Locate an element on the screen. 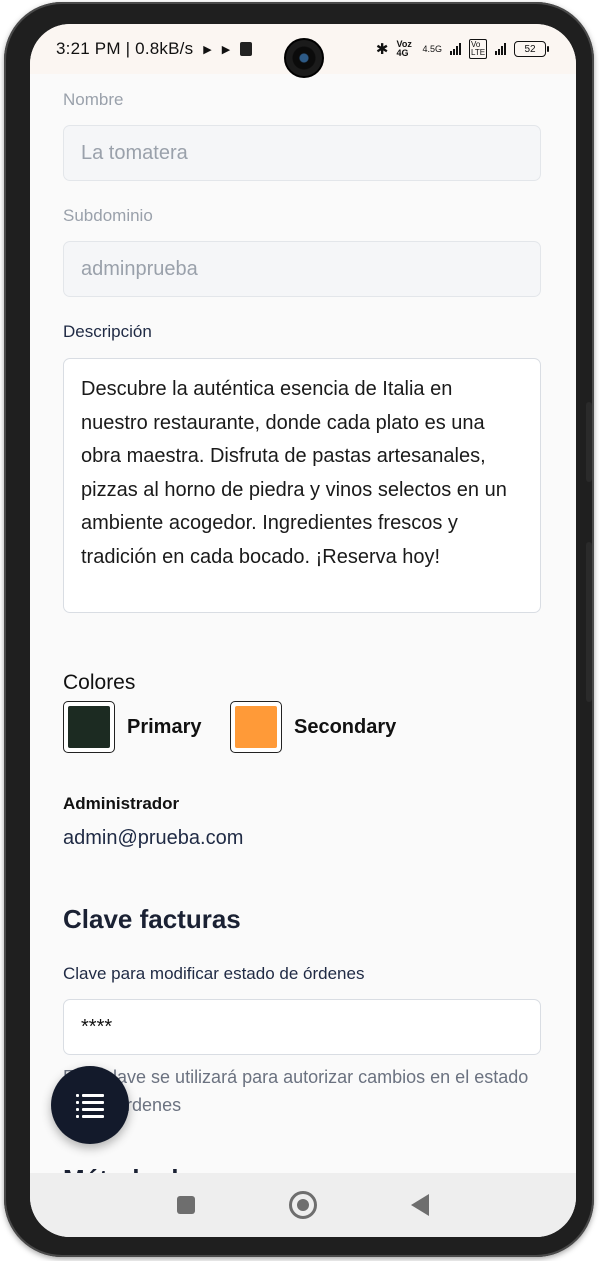 The image size is (600, 1261). primary-color-swatch is located at coordinates (89, 727).